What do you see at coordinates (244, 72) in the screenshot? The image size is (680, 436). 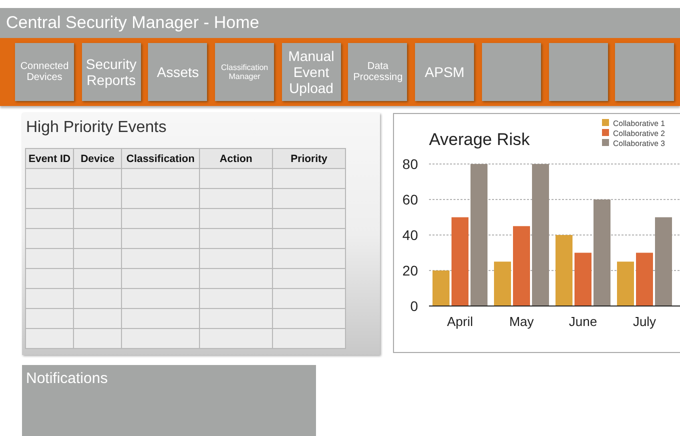 I see `nav-tile: Classification Manager` at bounding box center [244, 72].